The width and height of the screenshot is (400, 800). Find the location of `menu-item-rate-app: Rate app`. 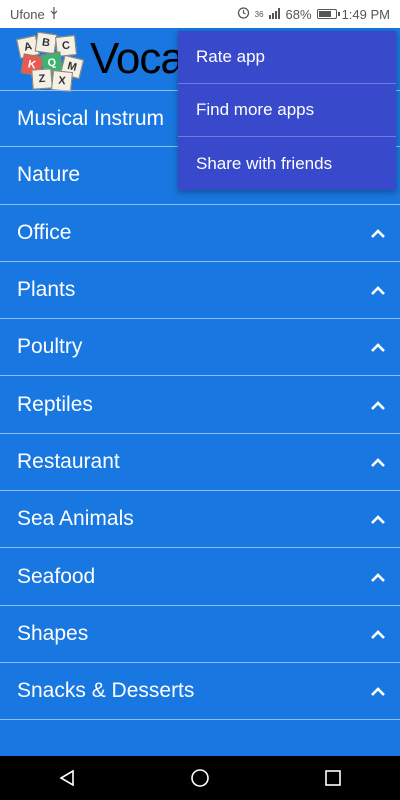

menu-item-rate-app: Rate app is located at coordinates (287, 57).